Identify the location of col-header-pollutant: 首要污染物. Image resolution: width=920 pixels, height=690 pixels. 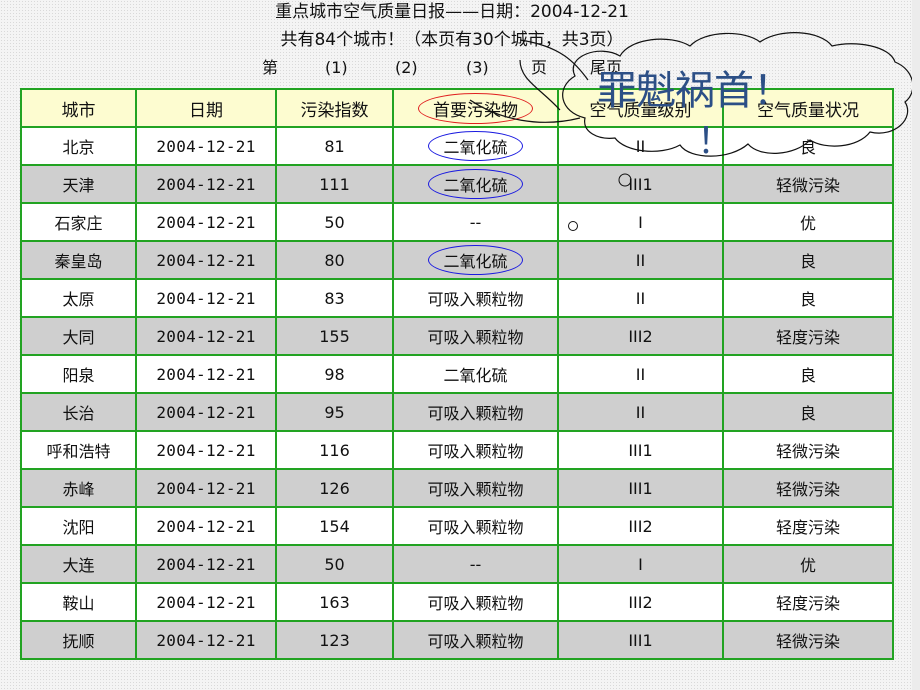
(475, 108).